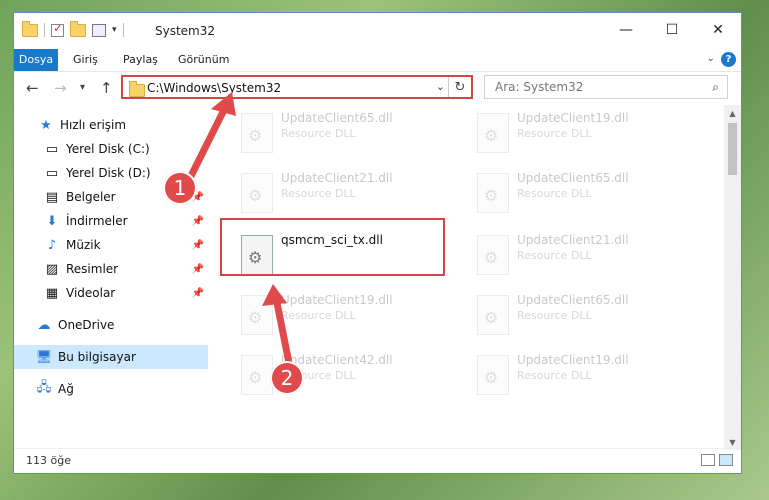 This screenshot has width=769, height=500. What do you see at coordinates (377, 60) in the screenshot?
I see `ribbon: Dosya Giriş Paylaş Görünüm ⌄ ?` at bounding box center [377, 60].